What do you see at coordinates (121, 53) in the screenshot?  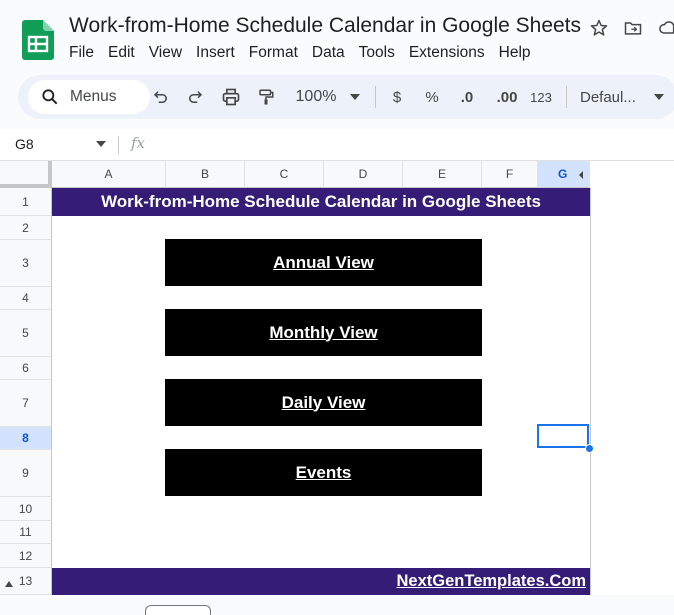 I see `menu-edit: Edit` at bounding box center [121, 53].